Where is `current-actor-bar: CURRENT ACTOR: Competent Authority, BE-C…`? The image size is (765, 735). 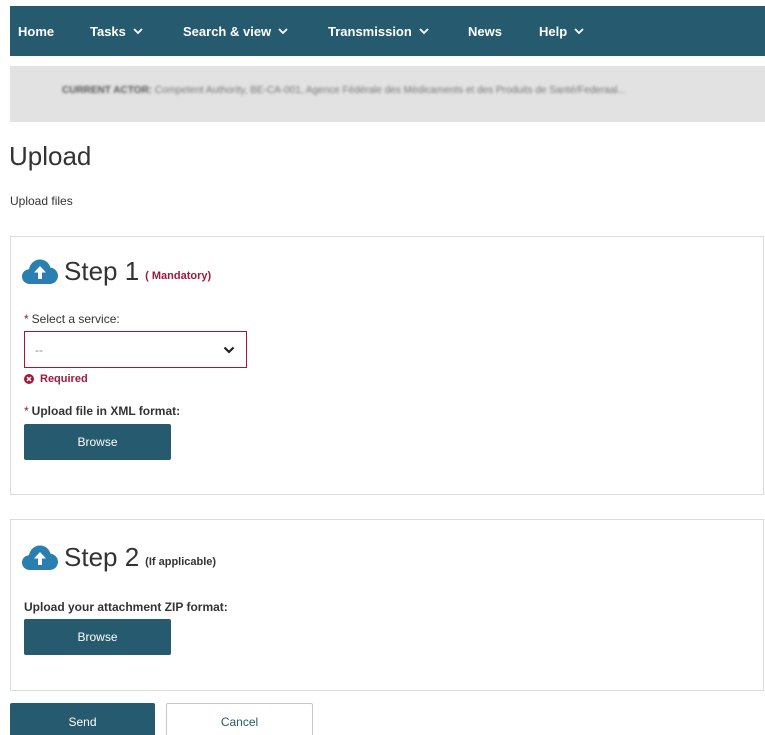
current-actor-bar: CURRENT ACTOR: Competent Authority, BE-C… is located at coordinates (387, 94).